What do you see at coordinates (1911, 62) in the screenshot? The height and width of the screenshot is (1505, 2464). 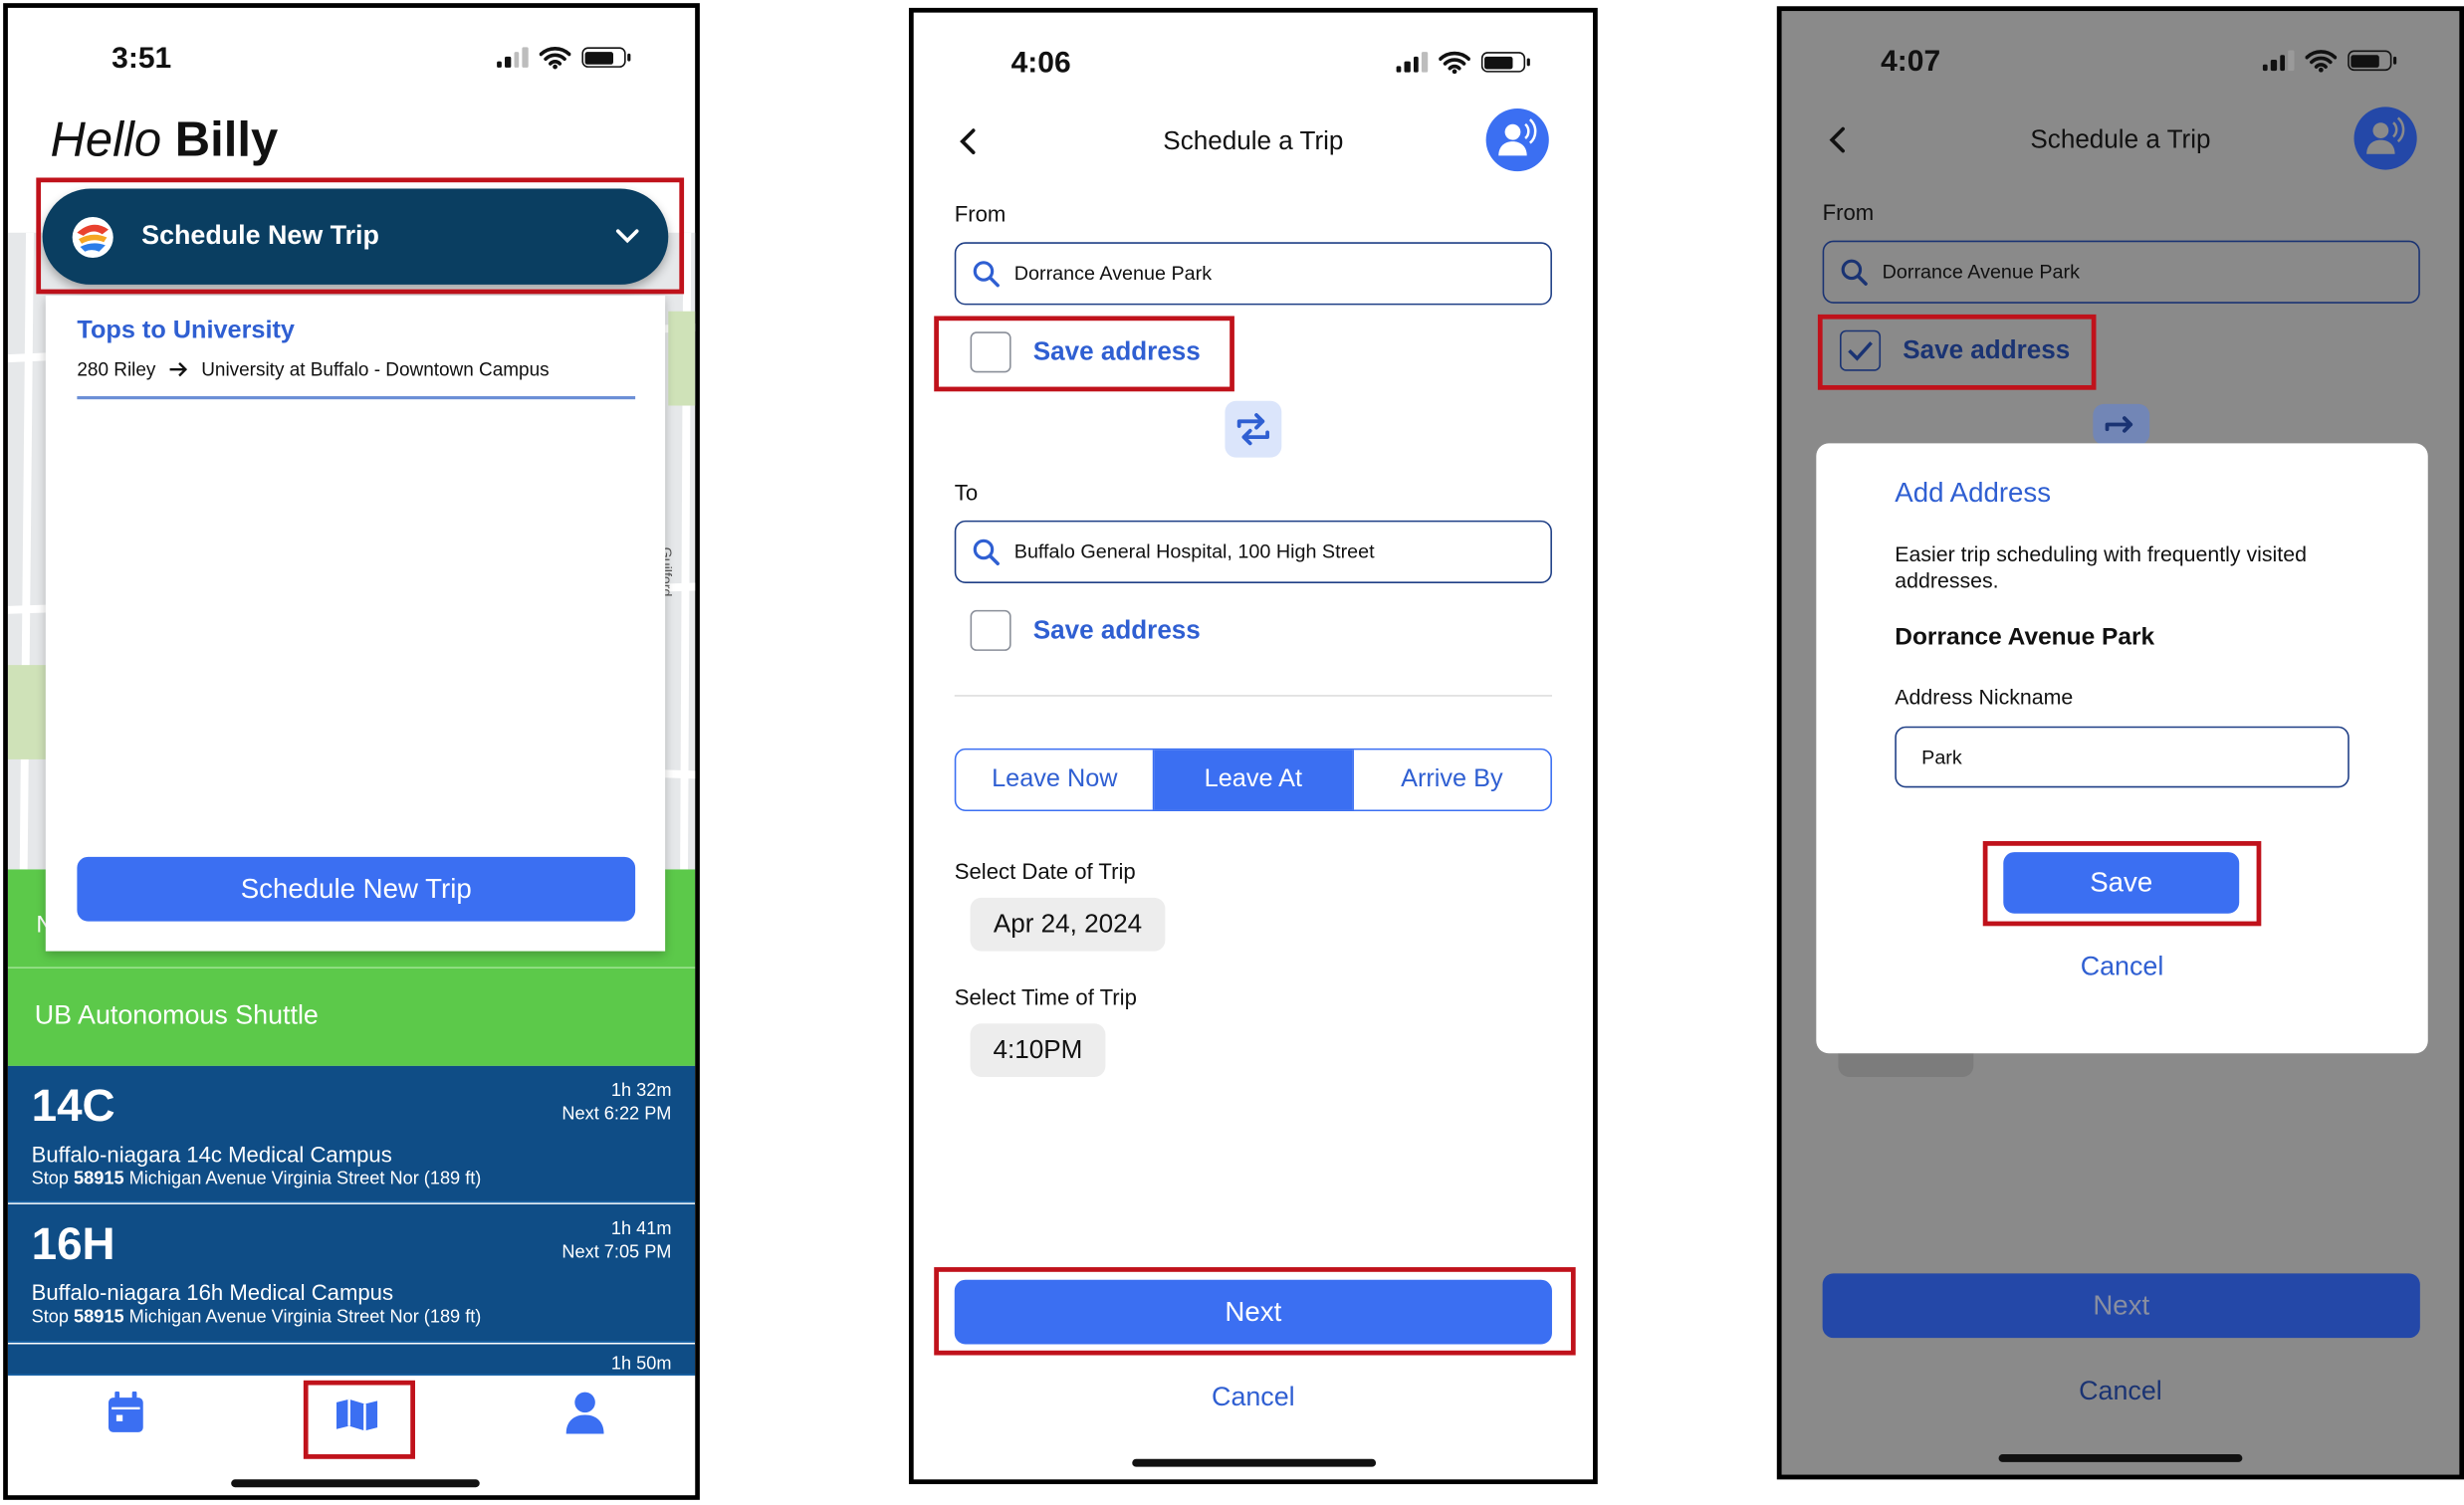 I see `status-time: 4:07` at bounding box center [1911, 62].